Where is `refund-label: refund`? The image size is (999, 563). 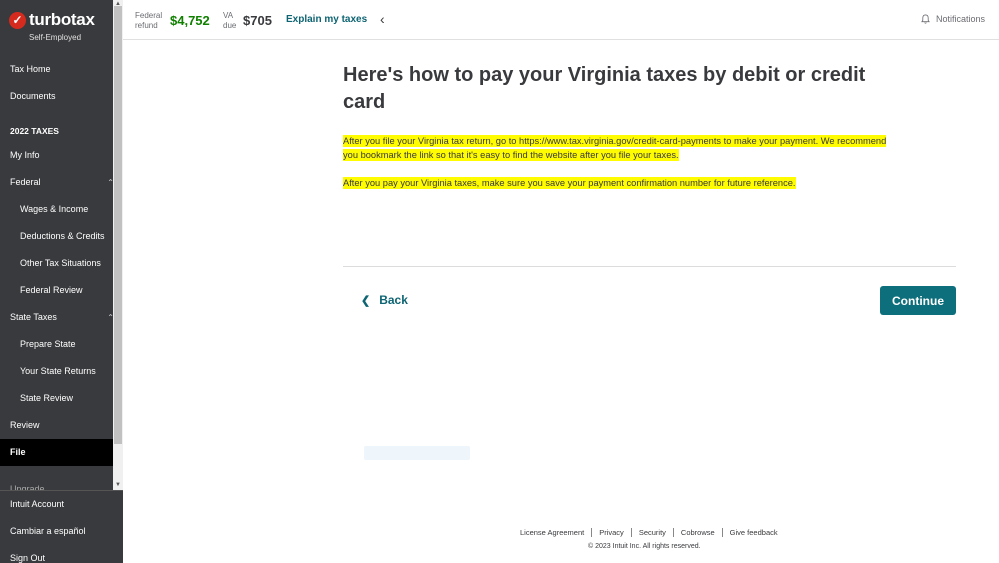 refund-label: refund is located at coordinates (146, 25).